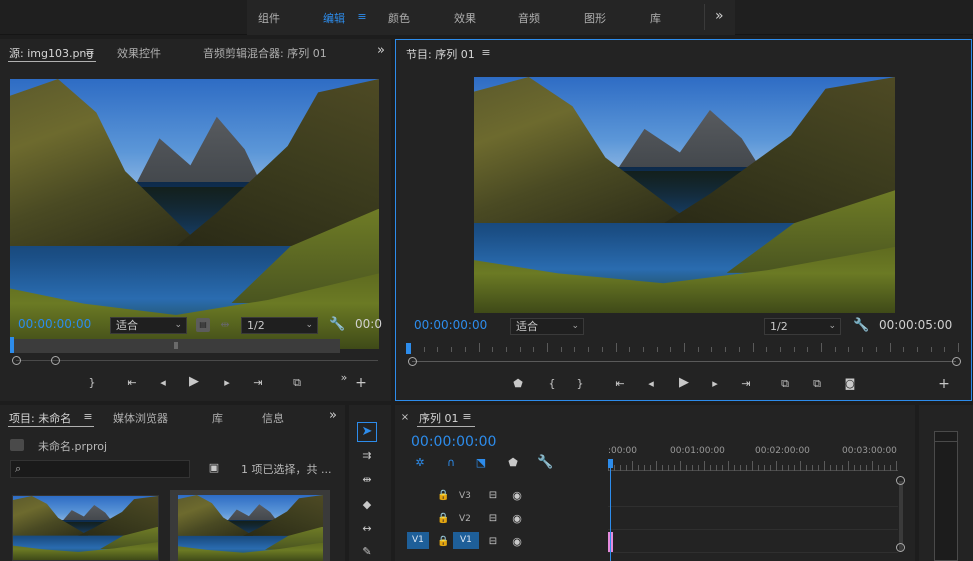 Image resolution: width=973 pixels, height=561 pixels. What do you see at coordinates (861, 326) in the screenshot?
I see `program-wrench-icon: 🔧` at bounding box center [861, 326].